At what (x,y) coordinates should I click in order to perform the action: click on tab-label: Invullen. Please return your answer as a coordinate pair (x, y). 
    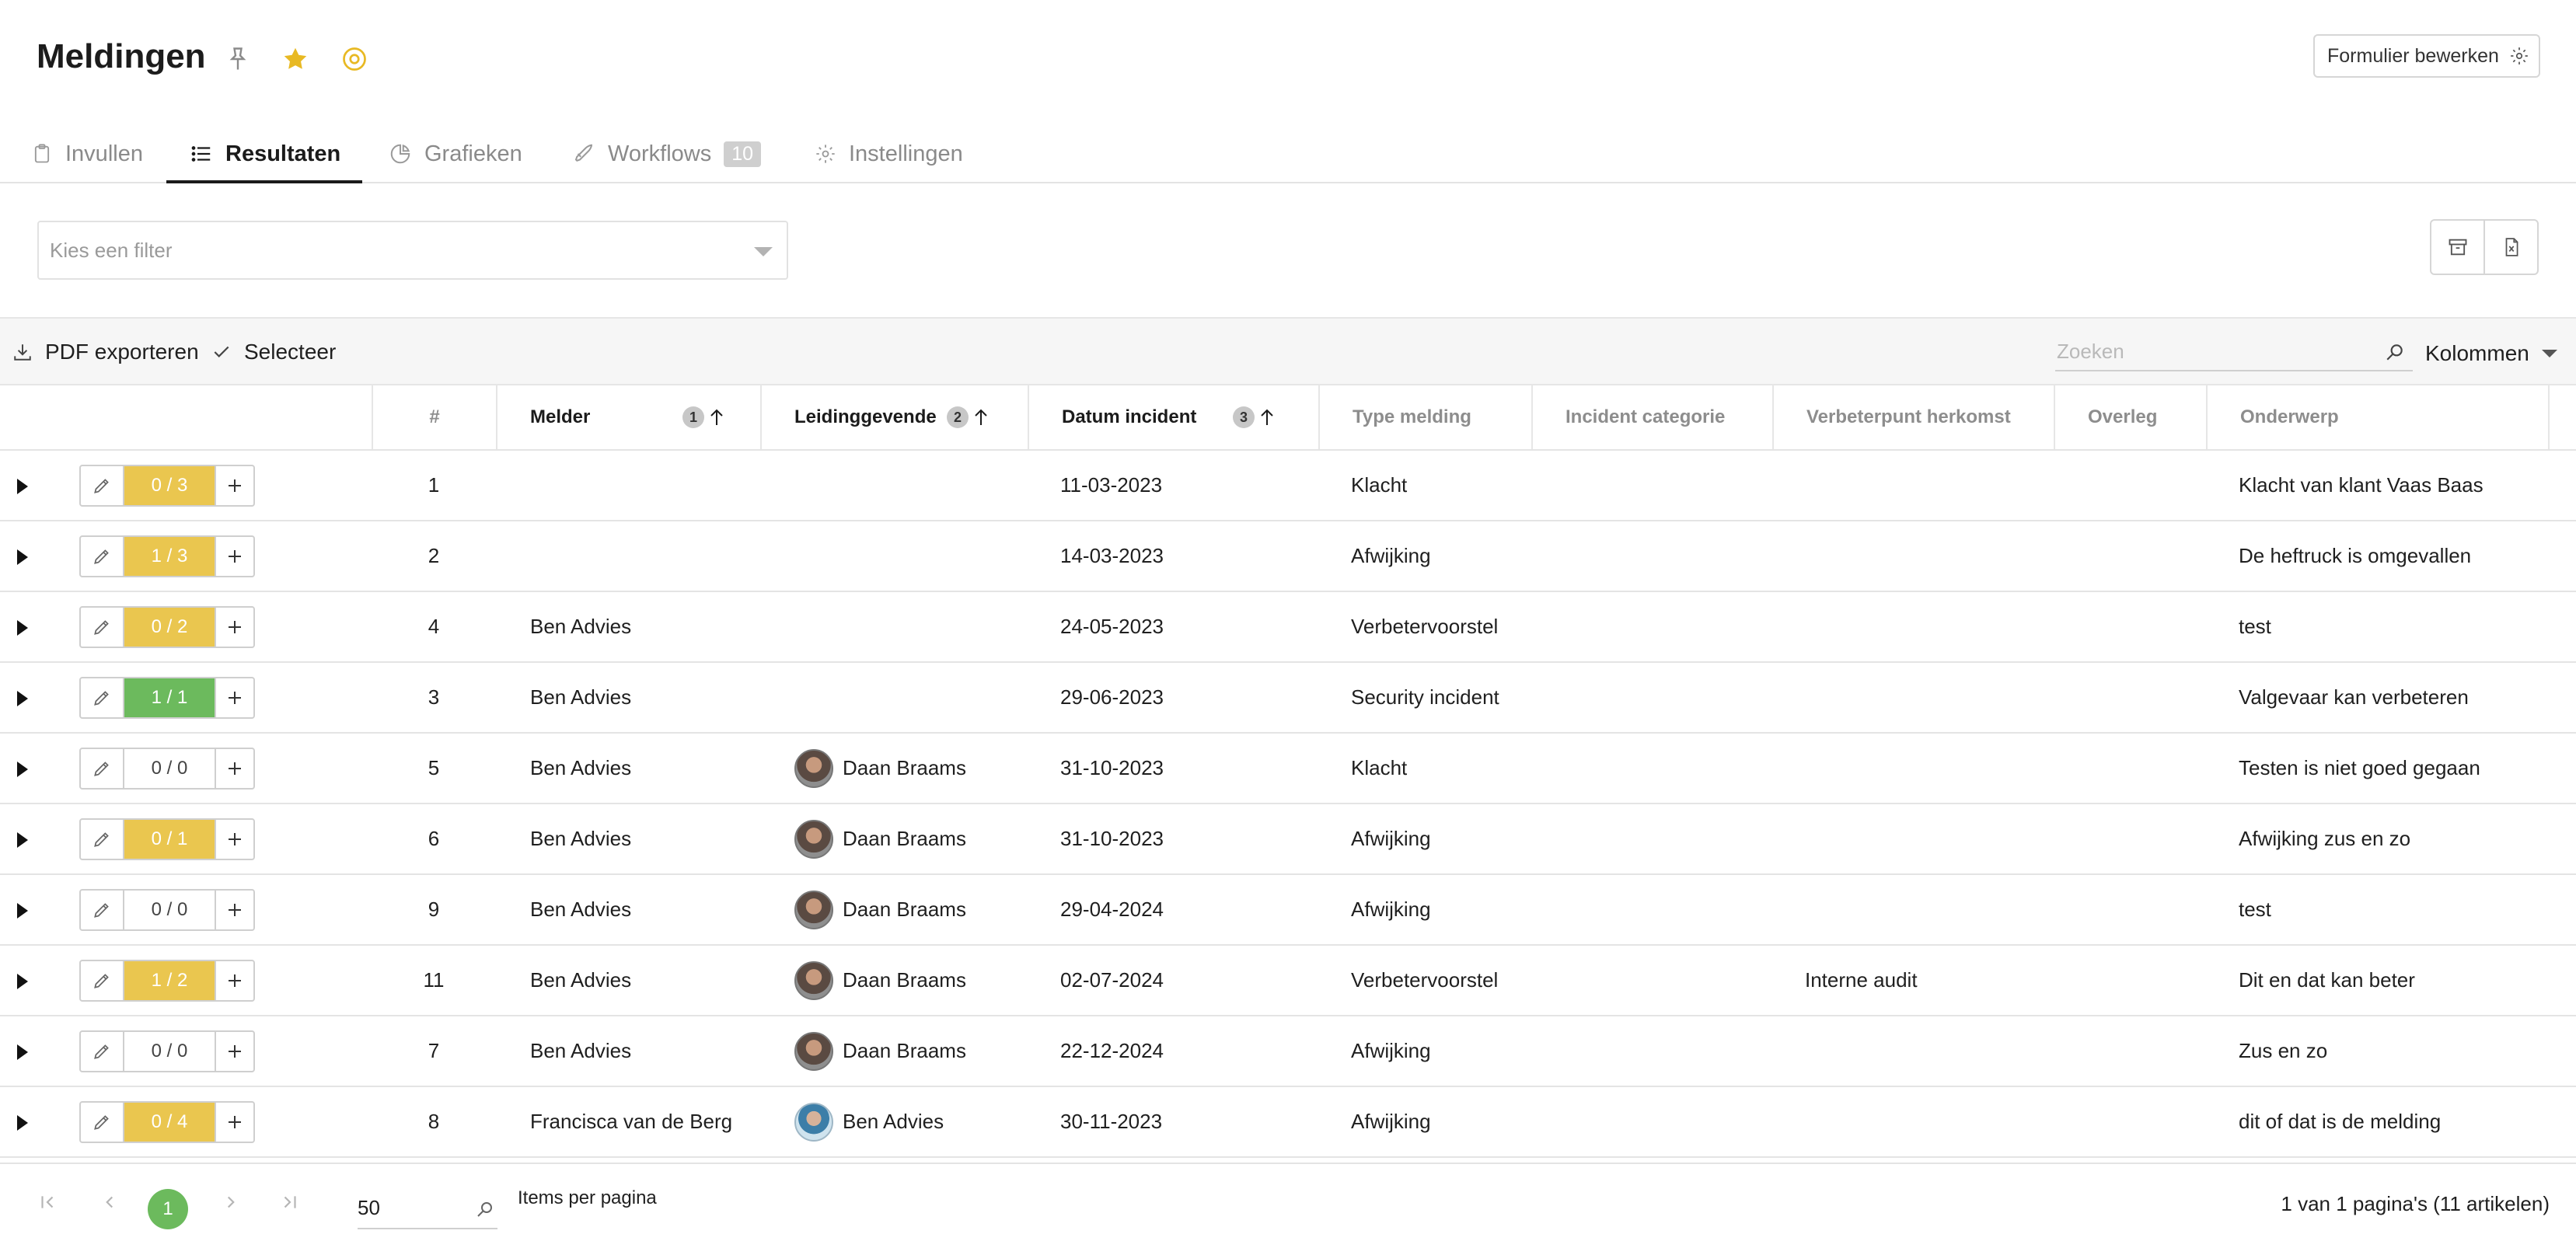
    Looking at the image, I should click on (104, 153).